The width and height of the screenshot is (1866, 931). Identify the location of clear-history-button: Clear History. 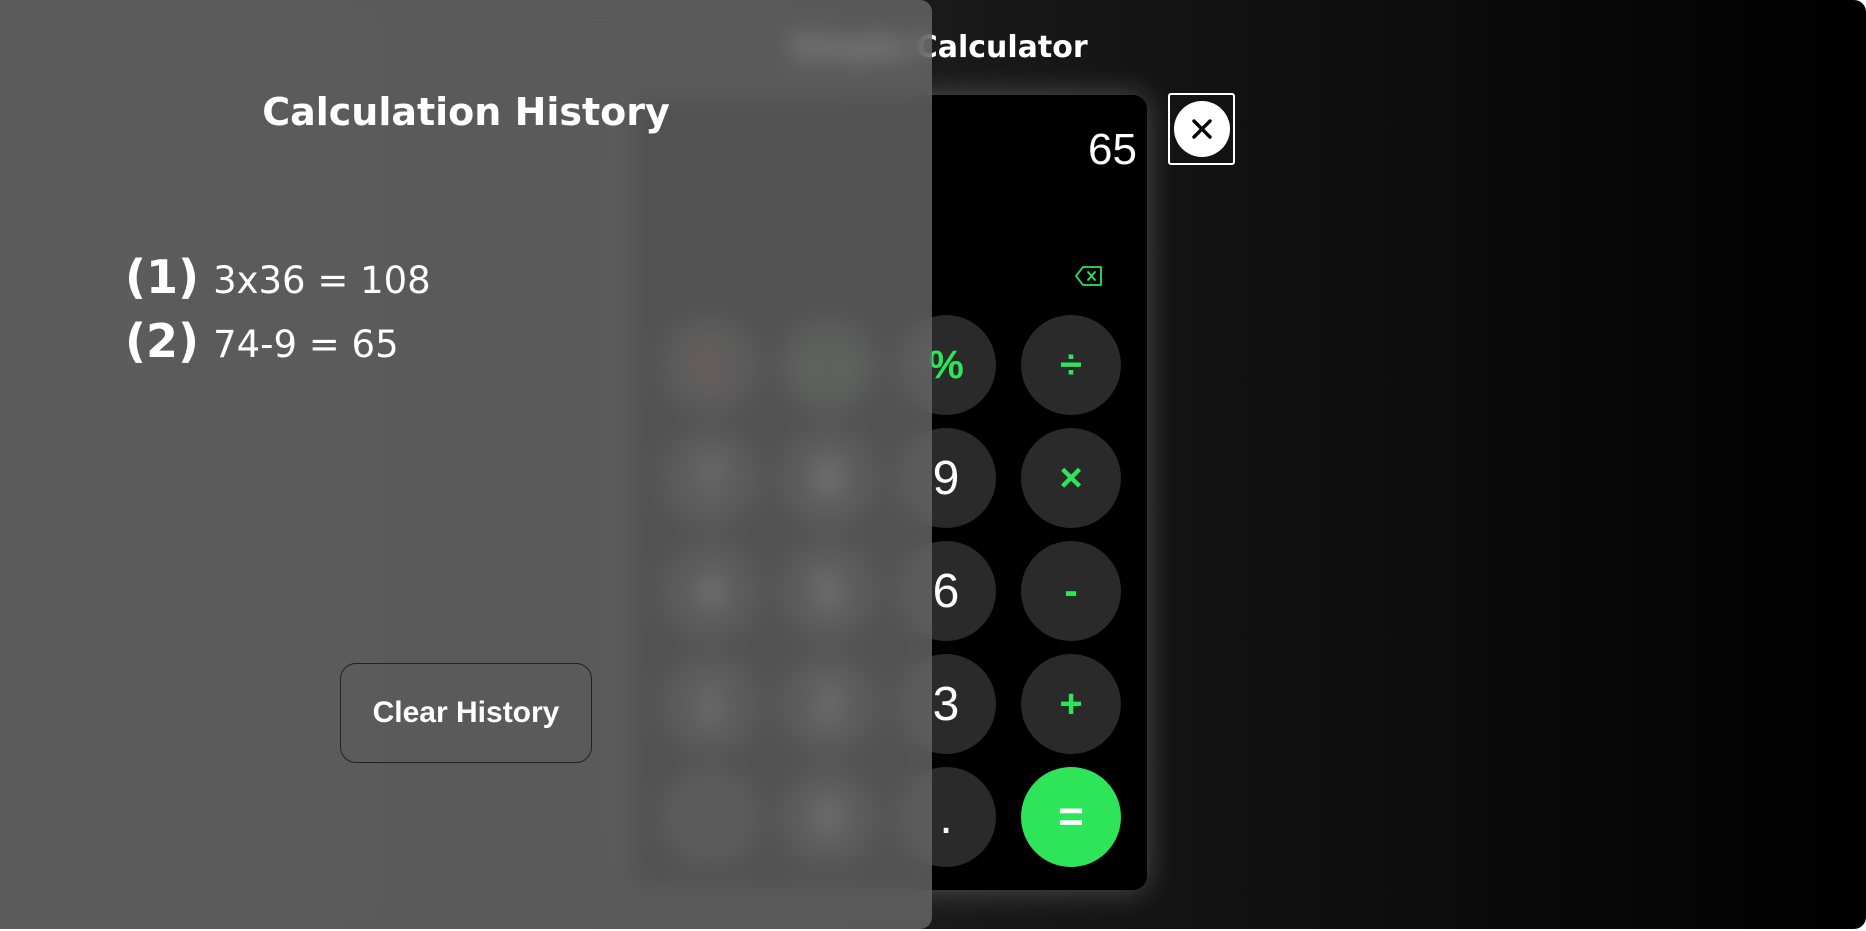
(466, 713).